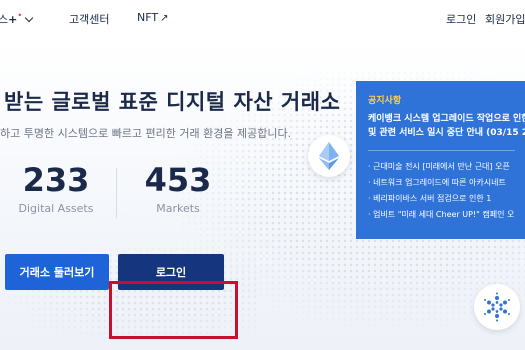 This screenshot has height=350, width=525. Describe the element at coordinates (441, 183) in the screenshot. I see `notice-list-item: · 네트워크 업그레이드에 따른 아카시네트` at that location.